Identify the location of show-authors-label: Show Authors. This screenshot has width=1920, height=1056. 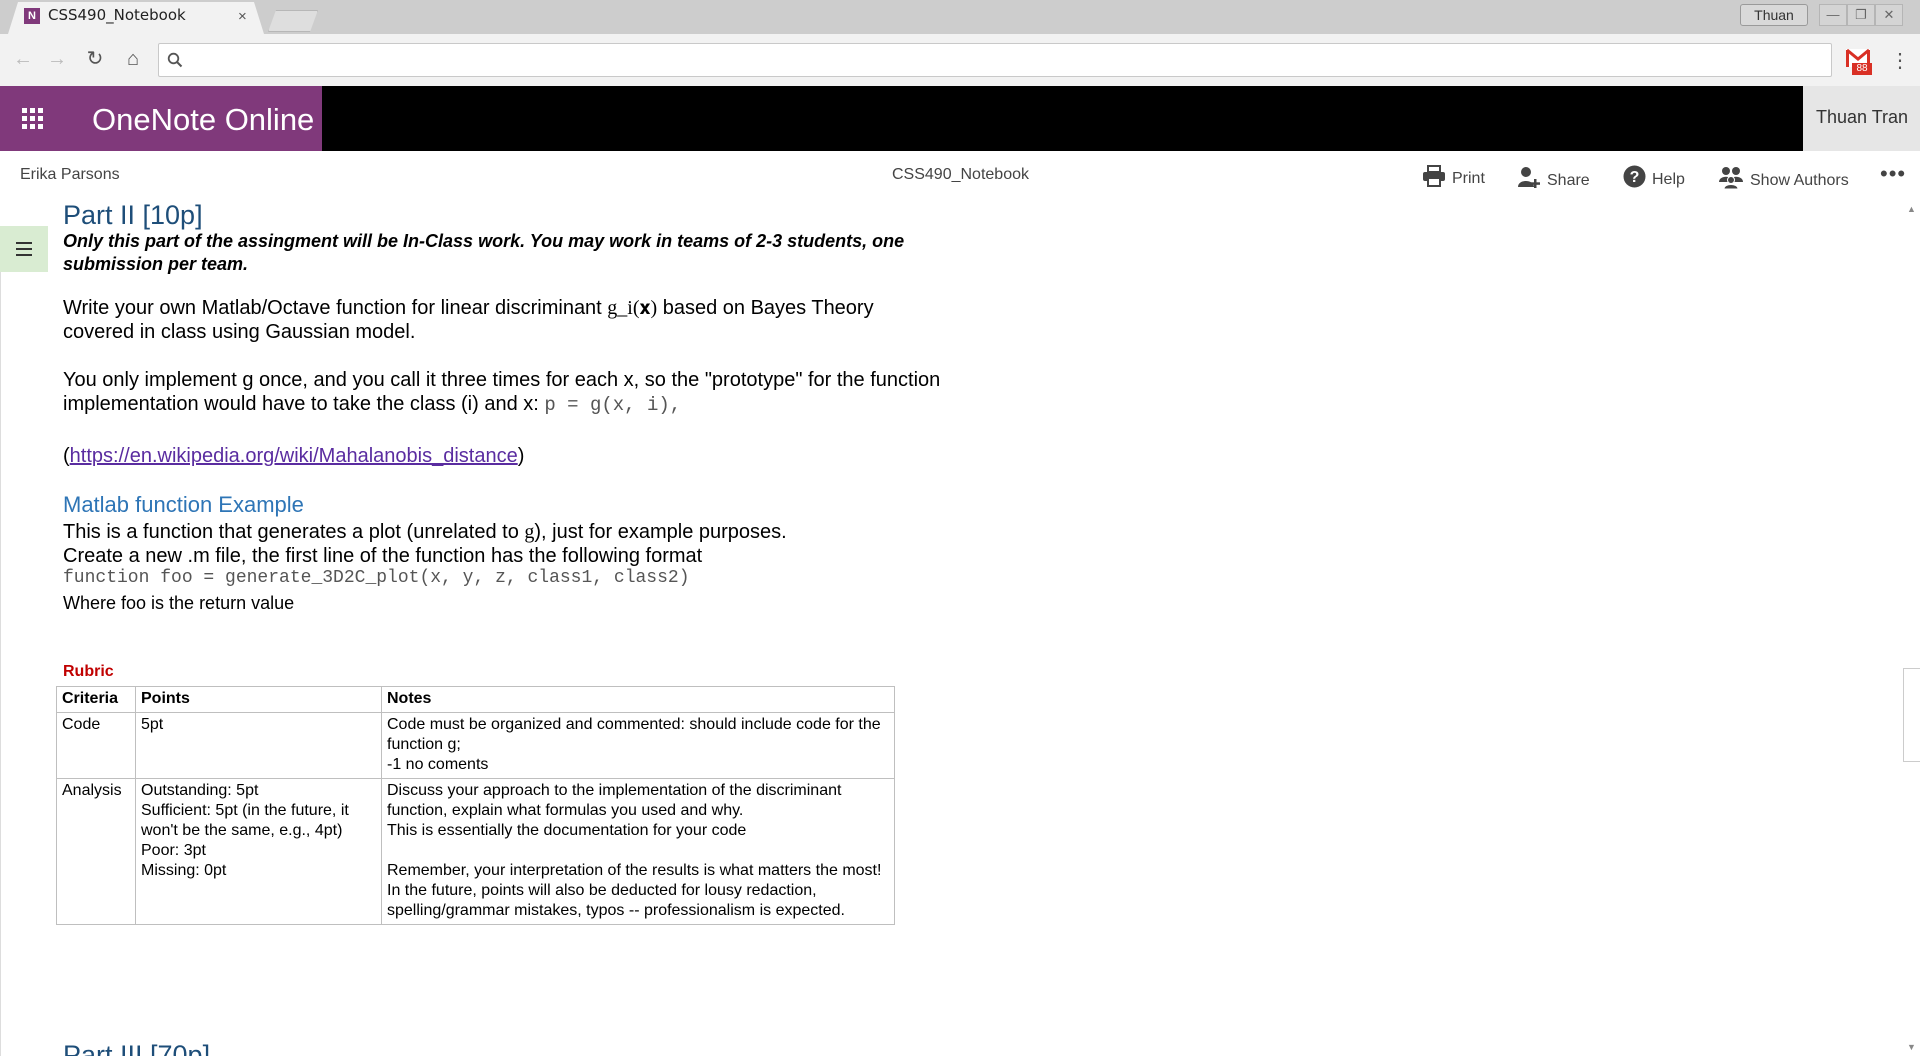
(1799, 180).